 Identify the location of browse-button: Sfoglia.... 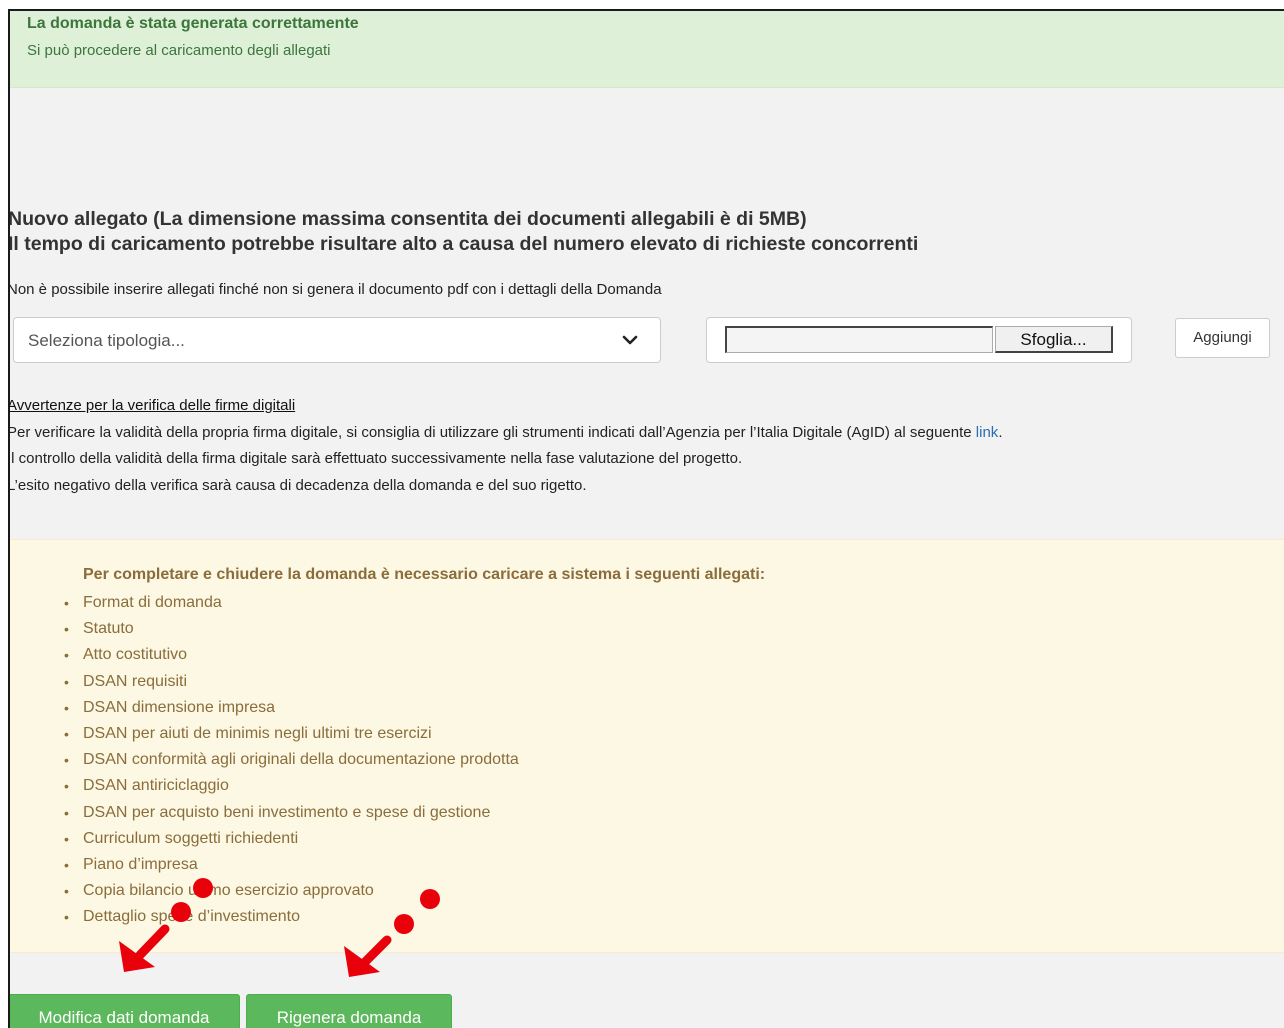
(1054, 339).